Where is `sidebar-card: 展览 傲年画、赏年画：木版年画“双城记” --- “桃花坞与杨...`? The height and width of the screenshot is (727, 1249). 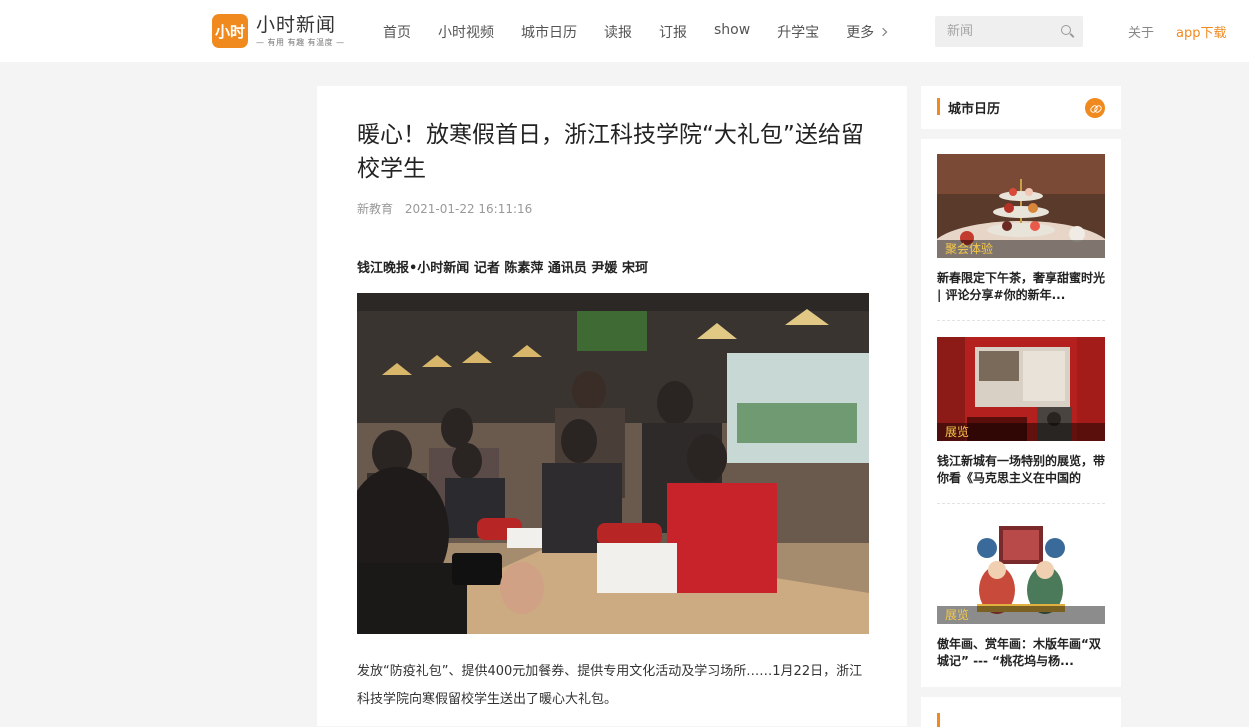 sidebar-card: 展览 傲年画、赏年画：木版年画“双城记” --- “桃花坞与杨... is located at coordinates (1021, 595).